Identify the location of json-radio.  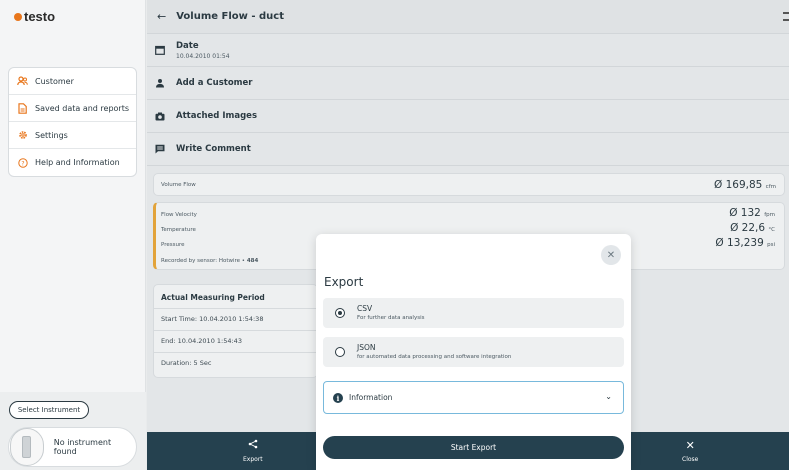
(340, 352).